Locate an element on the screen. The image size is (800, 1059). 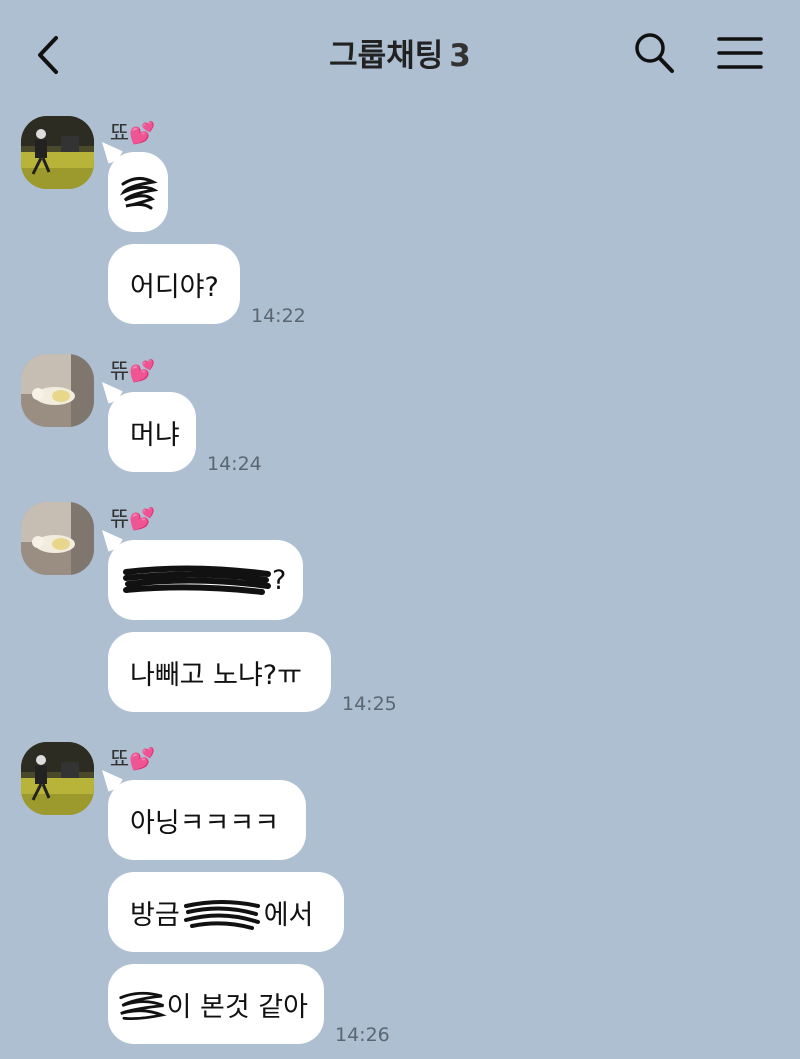
message-bubble-redacted: ? is located at coordinates (205, 580).